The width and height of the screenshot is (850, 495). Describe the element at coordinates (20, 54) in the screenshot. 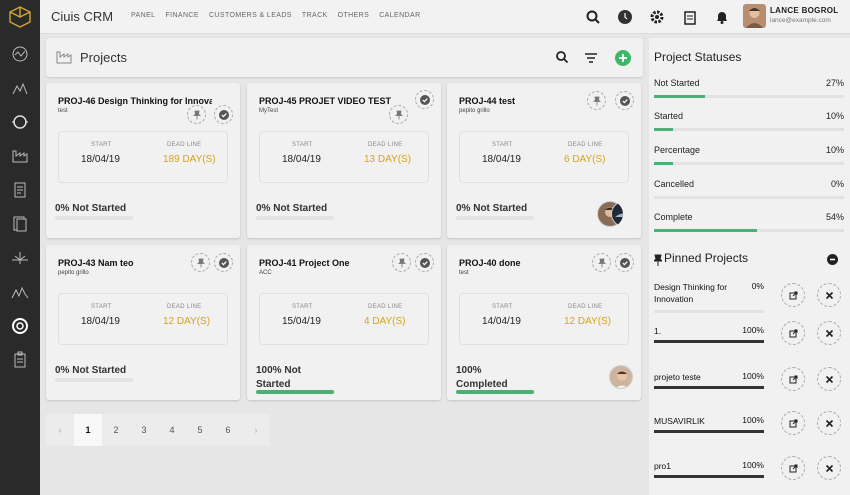

I see `dashboard-icon` at that location.